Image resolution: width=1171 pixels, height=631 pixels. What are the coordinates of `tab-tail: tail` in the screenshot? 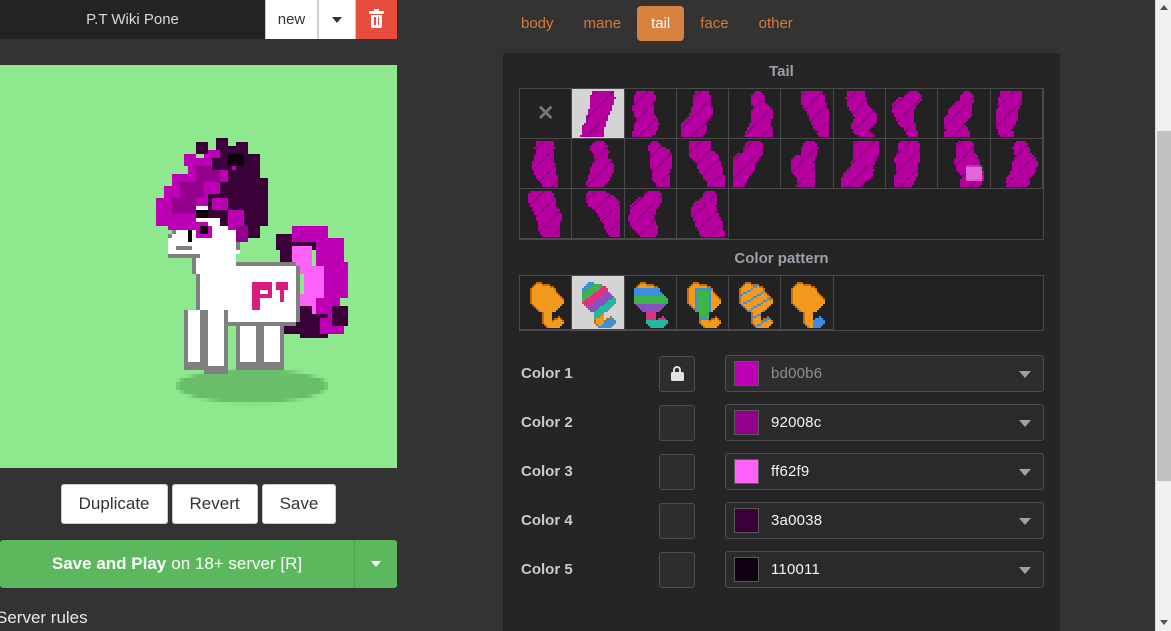 It's located at (661, 23).